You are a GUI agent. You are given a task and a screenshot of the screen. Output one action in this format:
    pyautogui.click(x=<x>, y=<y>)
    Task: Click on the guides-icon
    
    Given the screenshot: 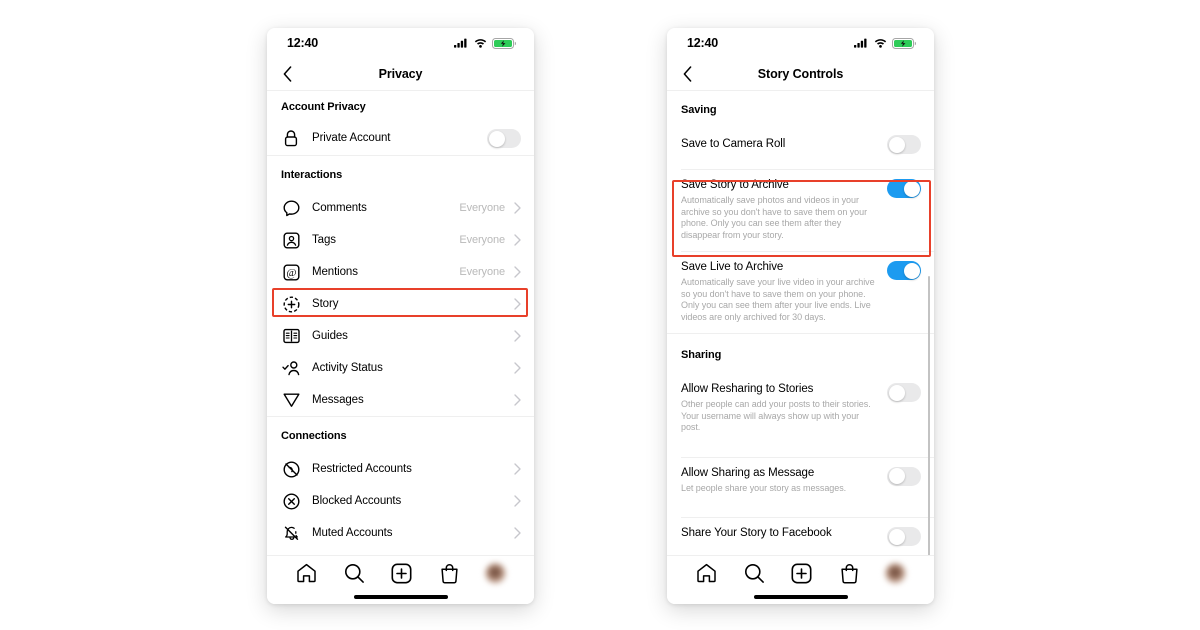 What is the action you would take?
    pyautogui.click(x=291, y=336)
    